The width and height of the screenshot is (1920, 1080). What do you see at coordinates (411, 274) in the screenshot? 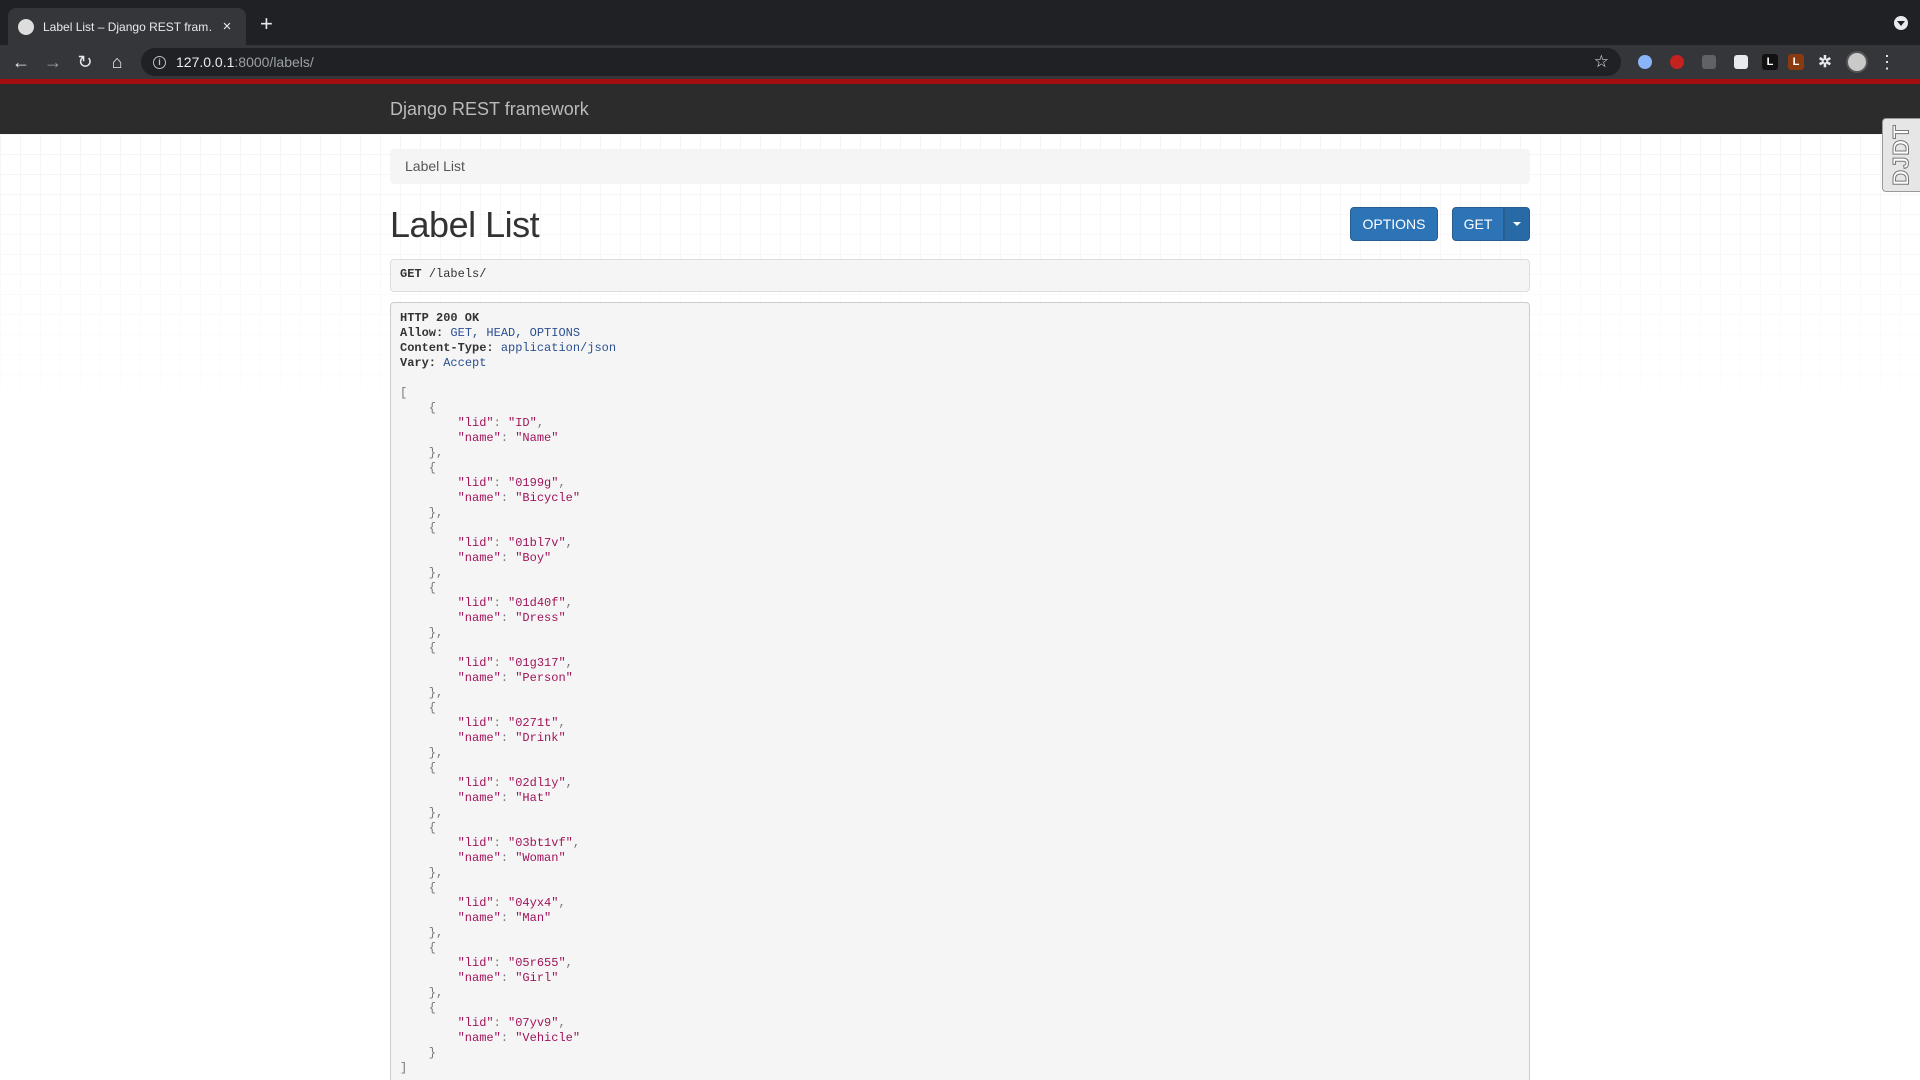
I see `request-method: GET` at bounding box center [411, 274].